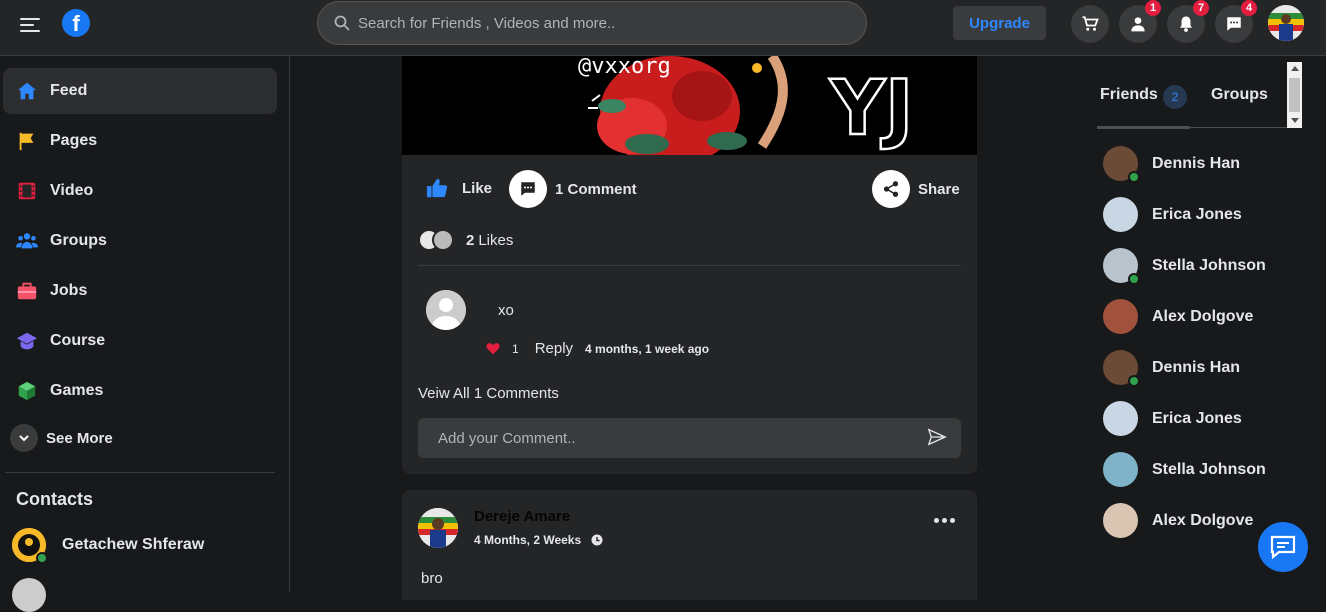 The height and width of the screenshot is (612, 1326). I want to click on chat-icon, so click(1283, 547).